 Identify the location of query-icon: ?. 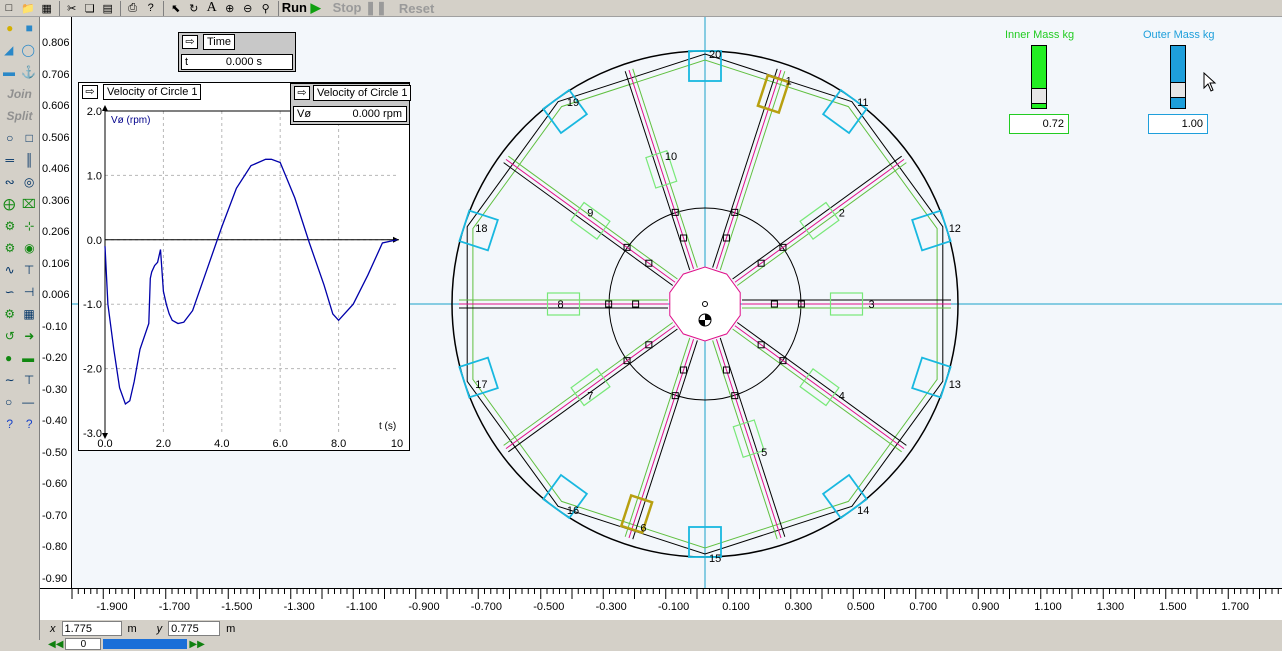
(9, 424).